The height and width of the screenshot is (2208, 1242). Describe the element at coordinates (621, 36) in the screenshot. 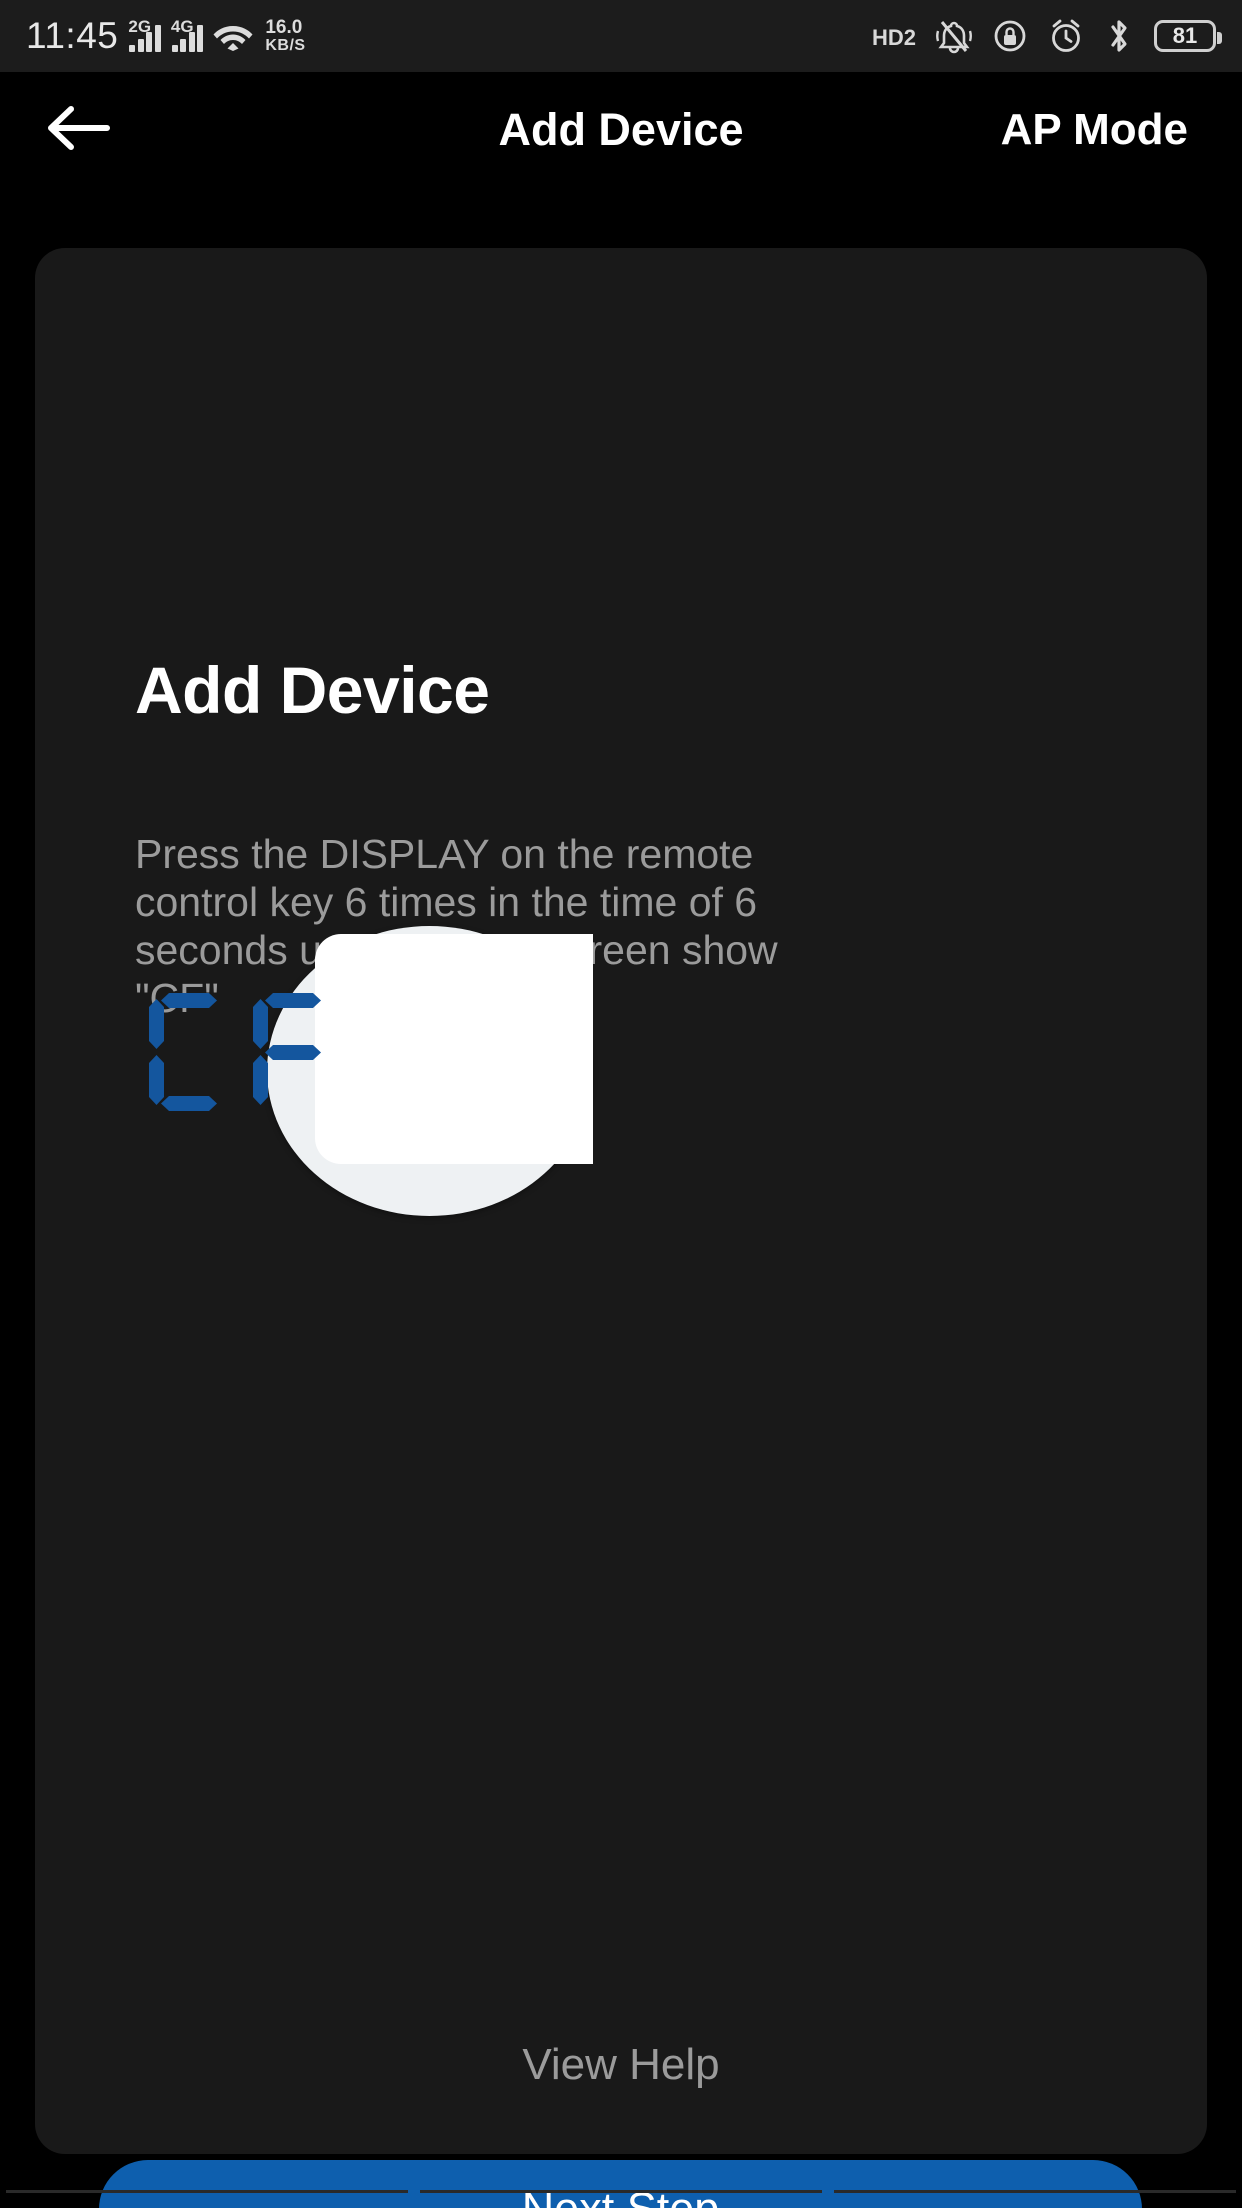

I see `status-bar: 11:45 2G 4G 16.0 KB/S HD2 81` at that location.